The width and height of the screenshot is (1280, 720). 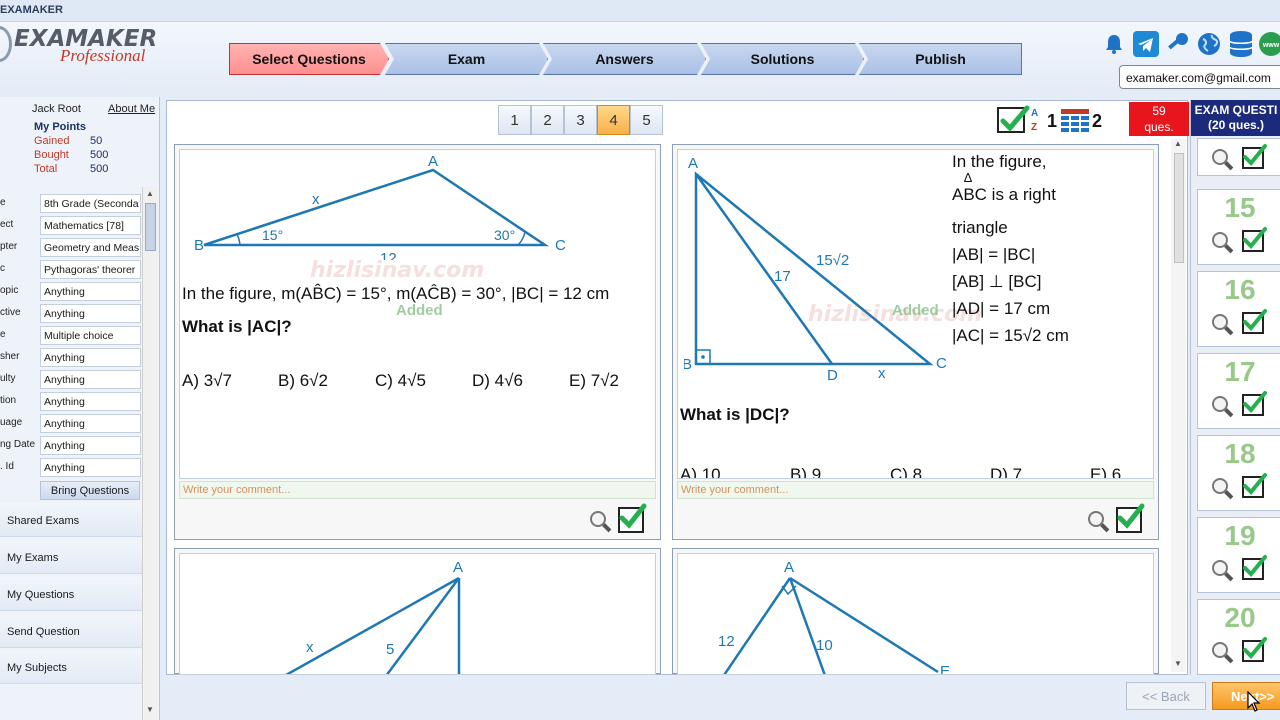 I want to click on side-ad-label: 17, so click(x=782, y=276).